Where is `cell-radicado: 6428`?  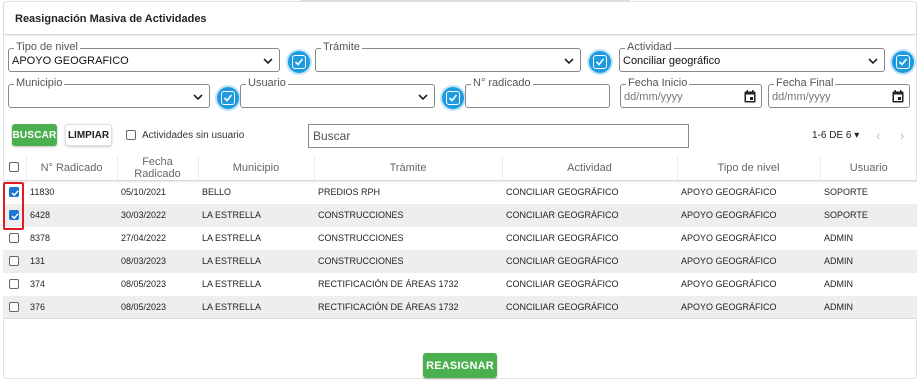
cell-radicado: 6428 is located at coordinates (71, 215).